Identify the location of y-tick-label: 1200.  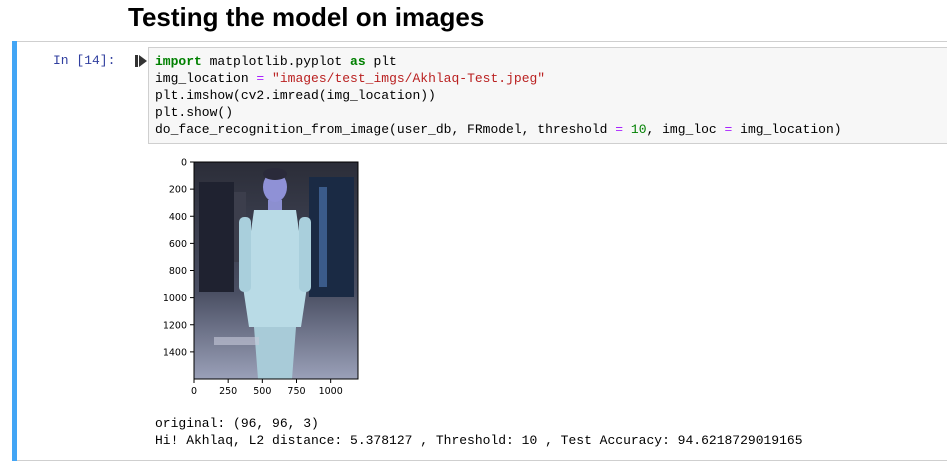
(175, 325).